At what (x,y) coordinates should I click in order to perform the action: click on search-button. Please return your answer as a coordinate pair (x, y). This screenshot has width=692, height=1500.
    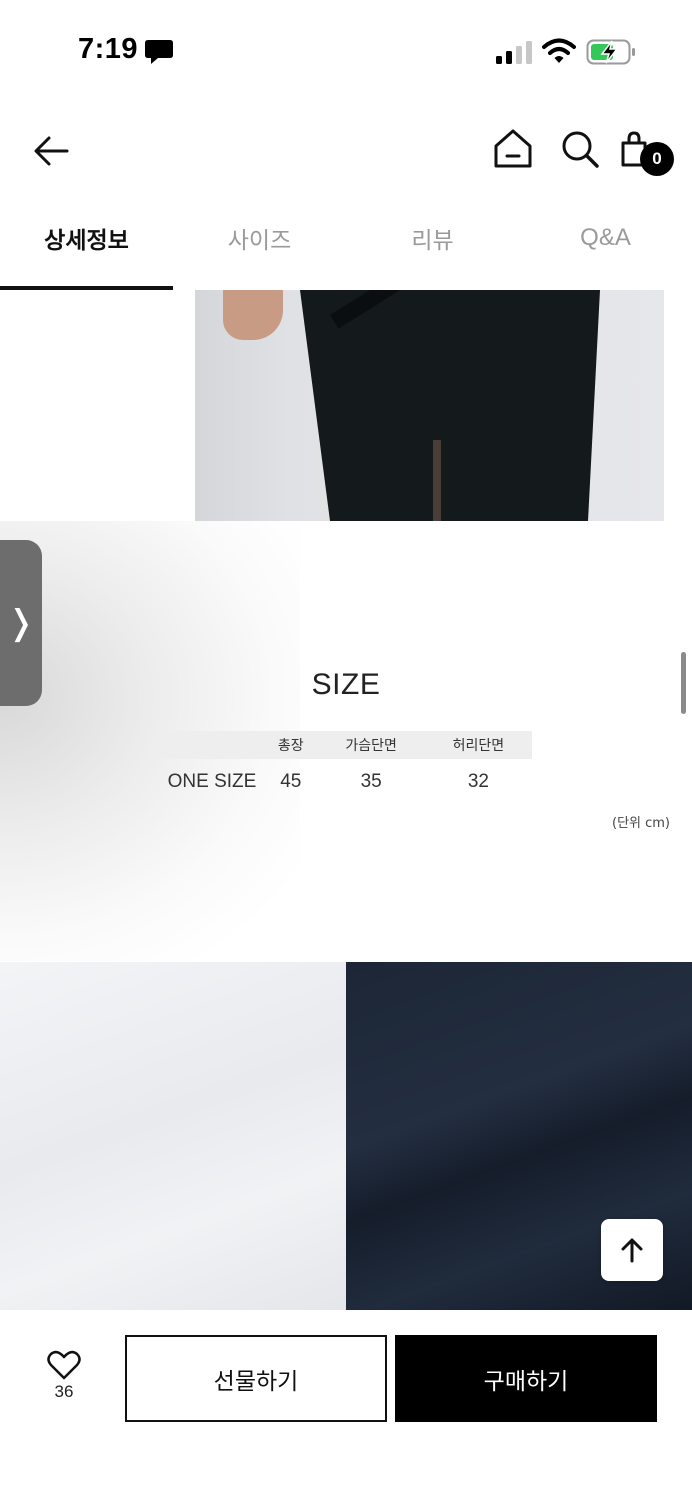
    Looking at the image, I should click on (580, 150).